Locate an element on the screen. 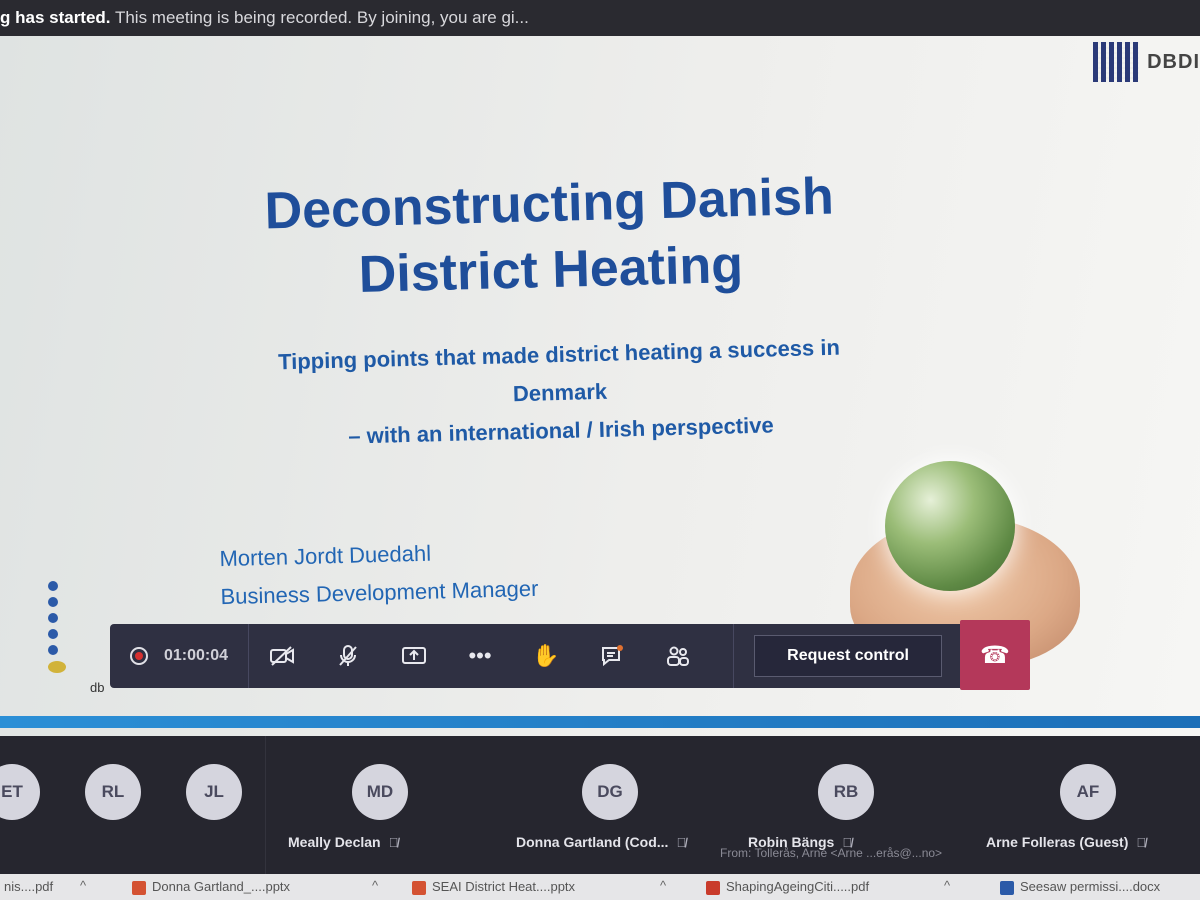 The image size is (1200, 900). raise-hand-button: ✋ is located at coordinates (546, 656).